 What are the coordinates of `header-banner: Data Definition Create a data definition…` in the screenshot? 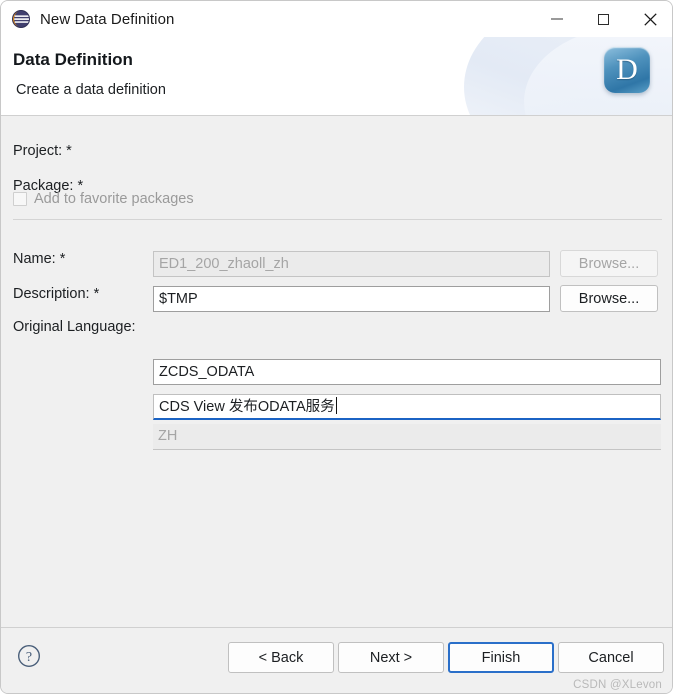 It's located at (336, 76).